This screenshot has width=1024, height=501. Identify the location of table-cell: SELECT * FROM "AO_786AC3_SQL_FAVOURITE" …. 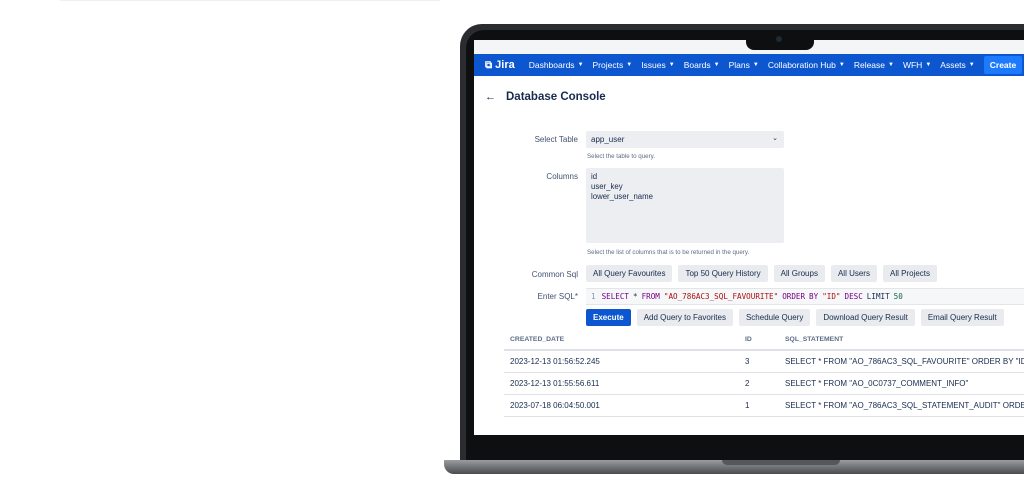
(904, 361).